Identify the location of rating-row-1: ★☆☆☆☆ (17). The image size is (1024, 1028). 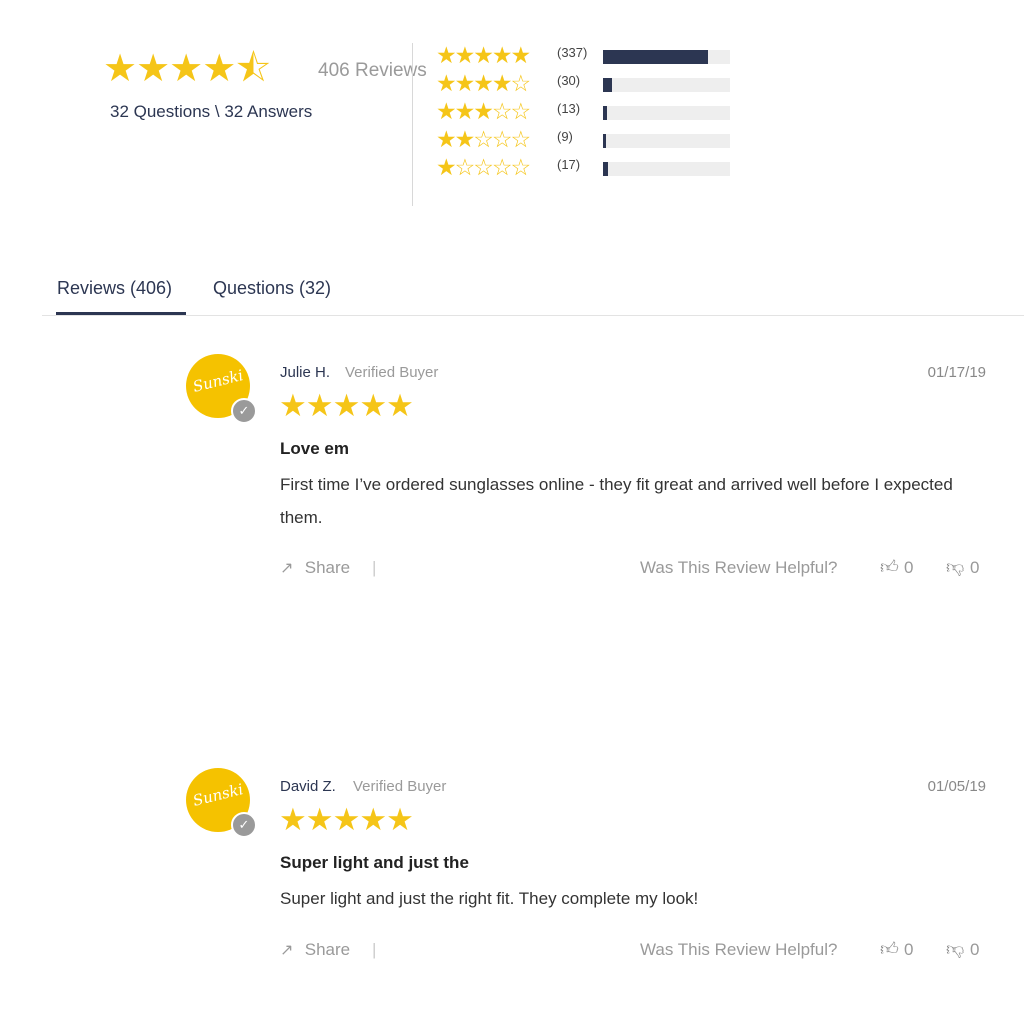
(586, 168).